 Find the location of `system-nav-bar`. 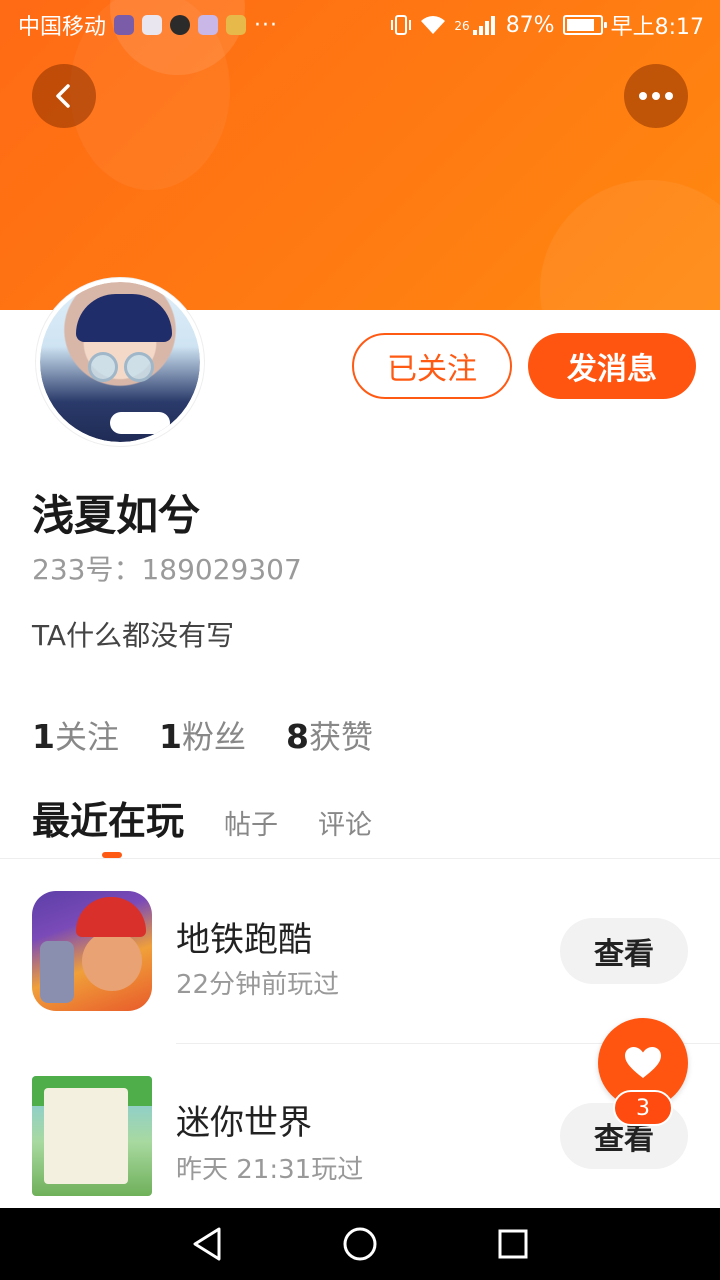

system-nav-bar is located at coordinates (360, 1244).